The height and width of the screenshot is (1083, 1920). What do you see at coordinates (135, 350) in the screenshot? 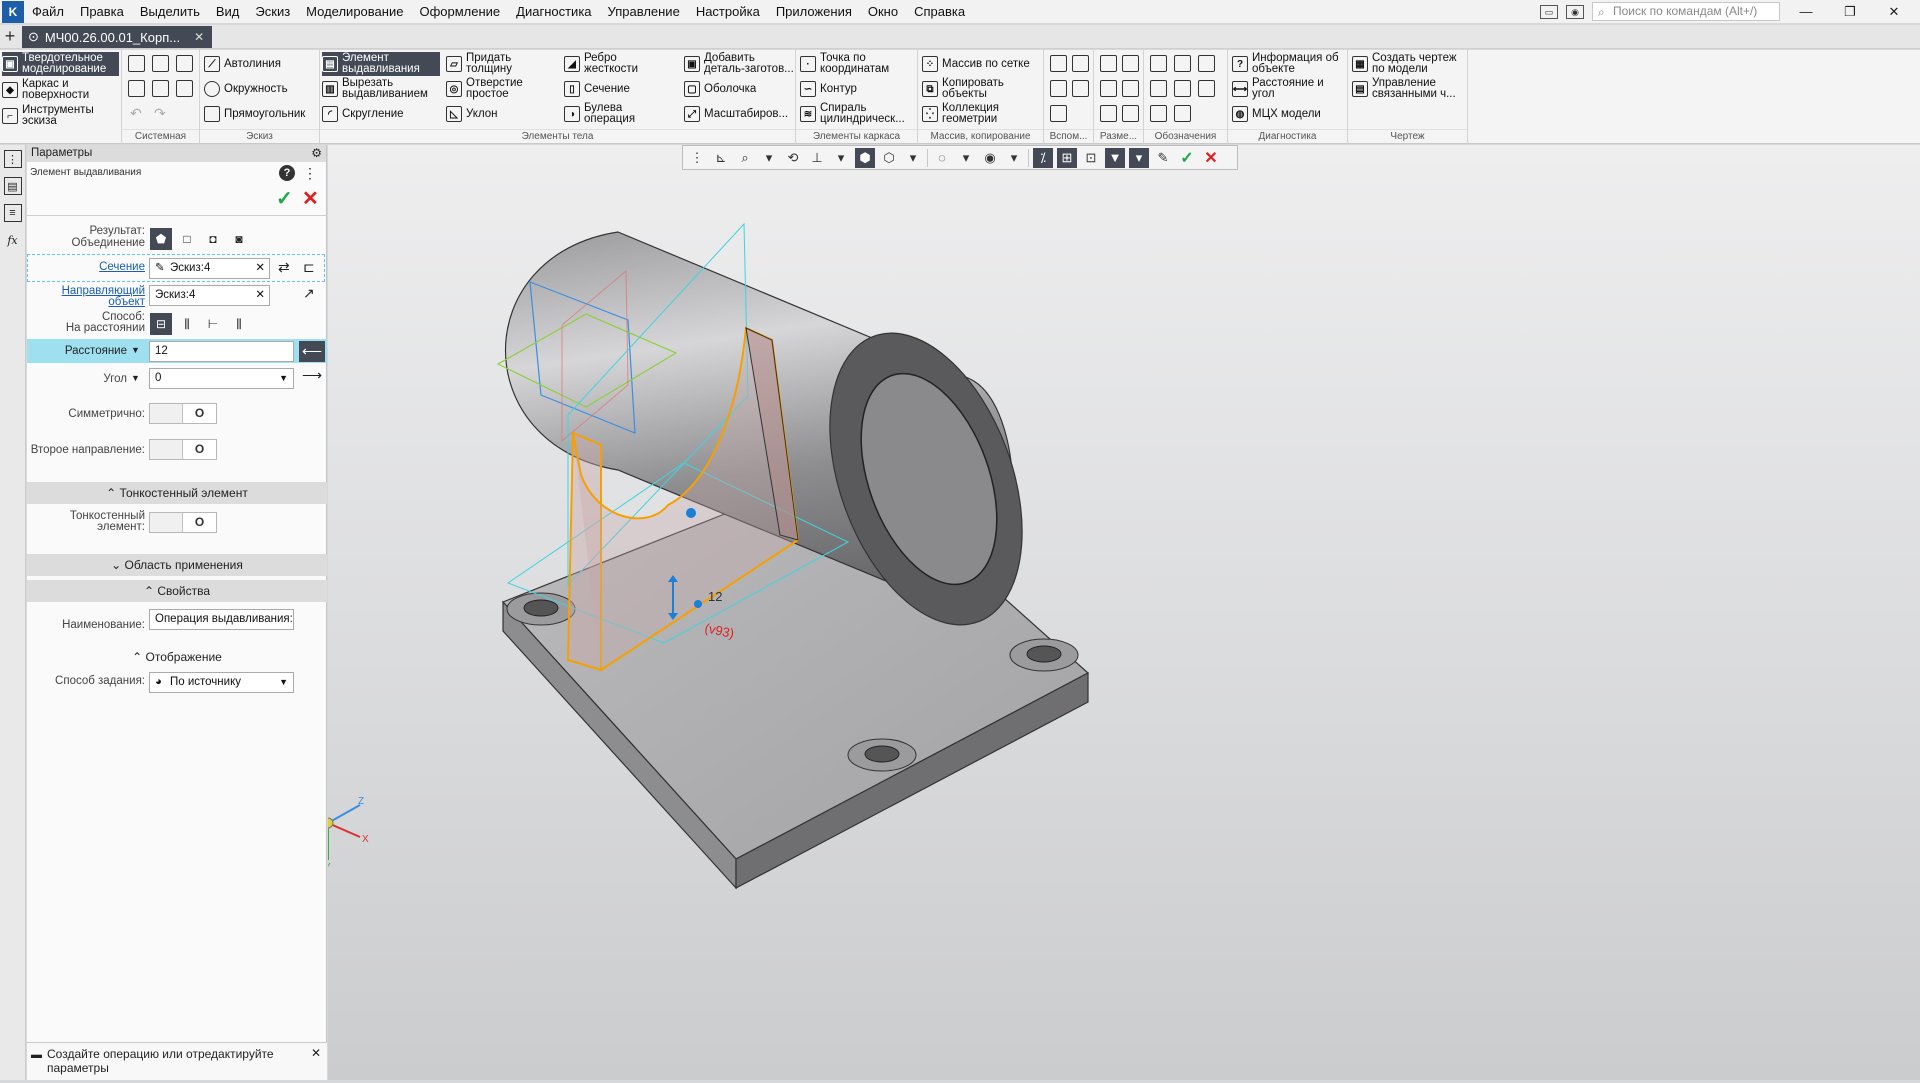
I see `distance-dropdown-icon: ▼` at bounding box center [135, 350].